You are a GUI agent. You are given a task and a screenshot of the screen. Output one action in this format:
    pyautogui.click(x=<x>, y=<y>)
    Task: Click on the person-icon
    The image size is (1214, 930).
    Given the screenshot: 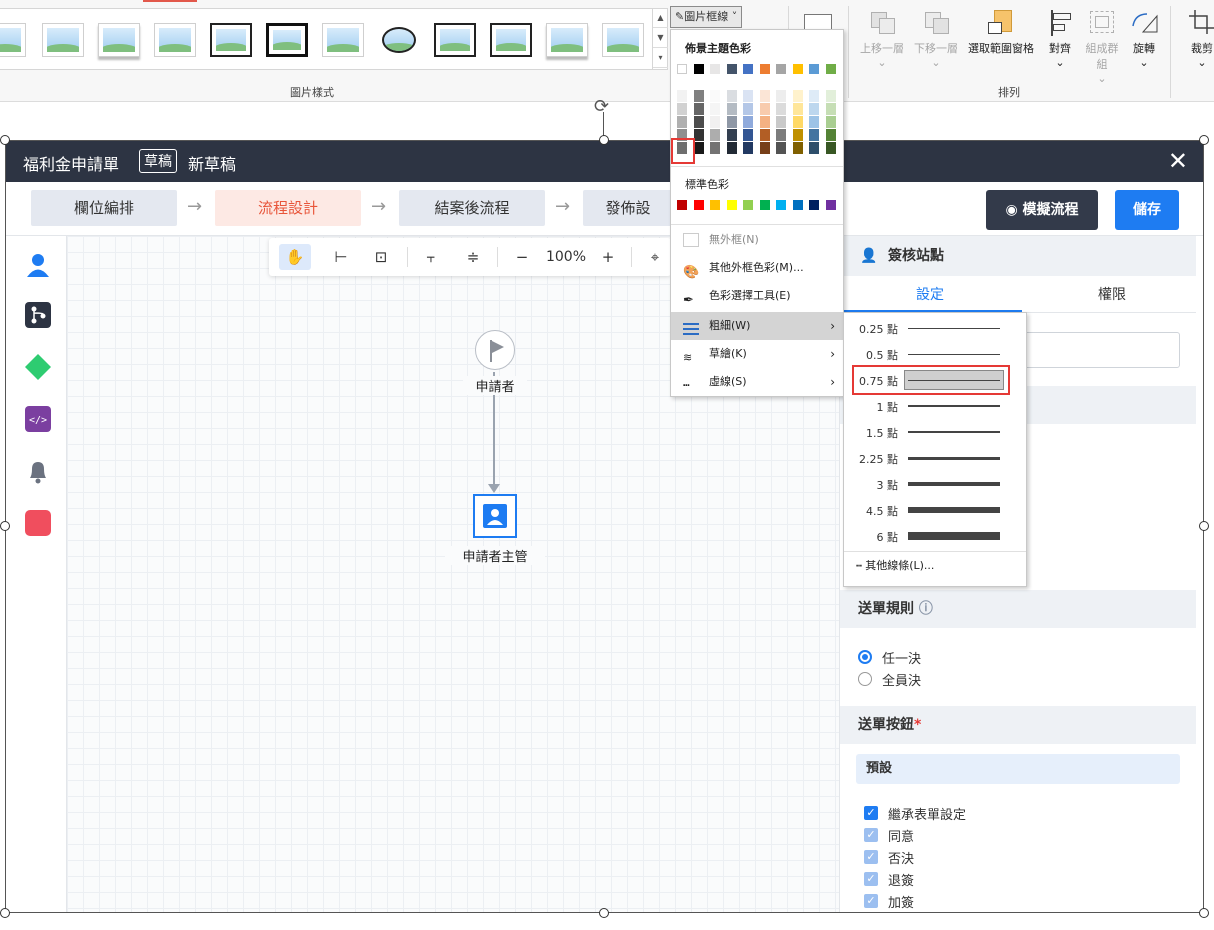 What is the action you would take?
    pyautogui.click(x=38, y=265)
    